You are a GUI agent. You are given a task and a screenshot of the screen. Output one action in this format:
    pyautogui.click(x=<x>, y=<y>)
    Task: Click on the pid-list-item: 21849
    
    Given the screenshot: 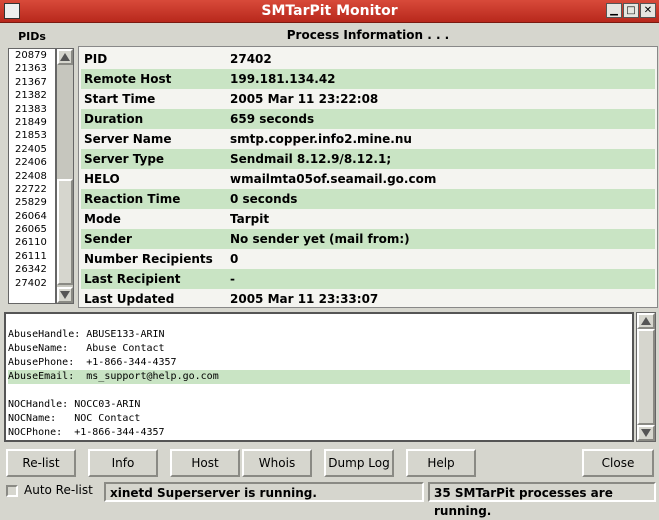 What is the action you would take?
    pyautogui.click(x=32, y=122)
    